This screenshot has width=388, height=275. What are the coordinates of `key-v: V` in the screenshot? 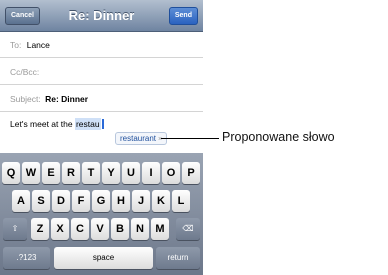 It's located at (100, 229).